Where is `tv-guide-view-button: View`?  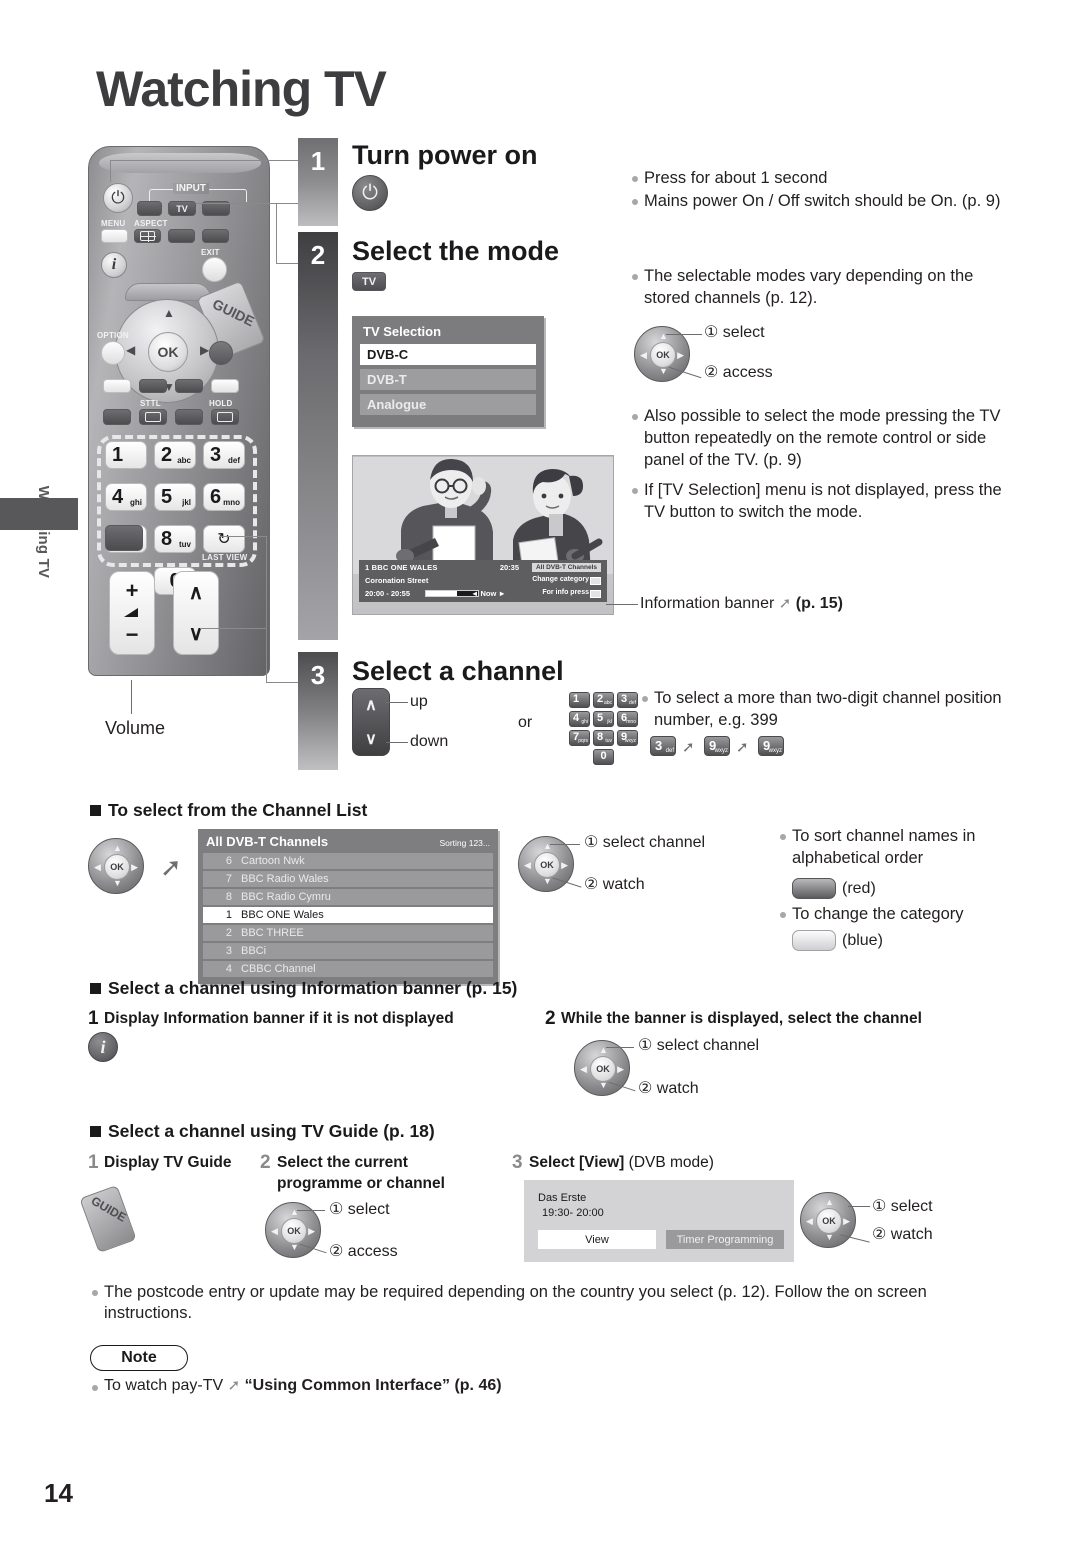
tv-guide-view-button: View is located at coordinates (597, 1239).